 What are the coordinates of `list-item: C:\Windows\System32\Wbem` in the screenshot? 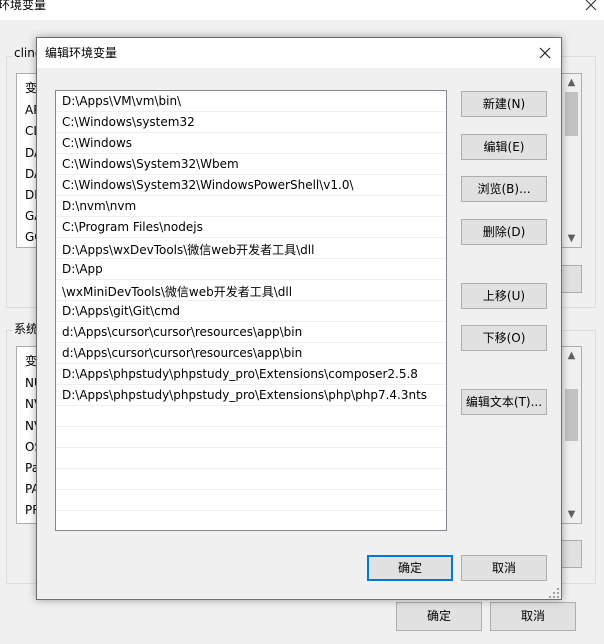 It's located at (251, 164).